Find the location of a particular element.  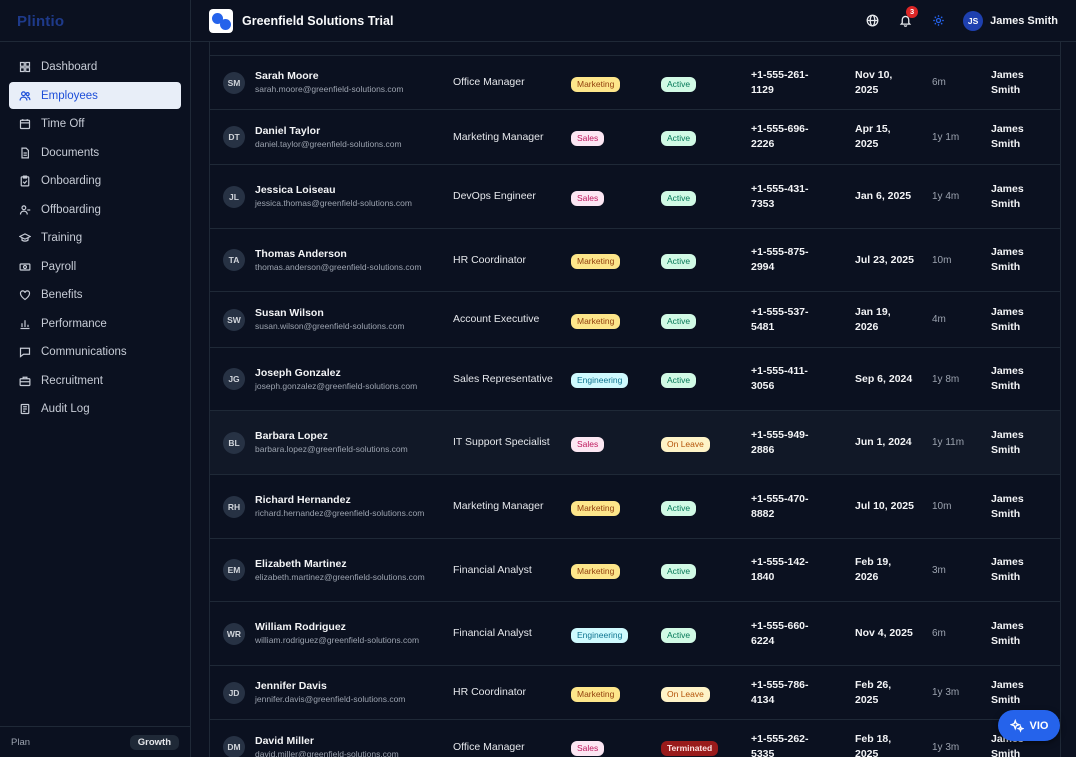

employee-name: Barbara Lopez is located at coordinates (350, 436).